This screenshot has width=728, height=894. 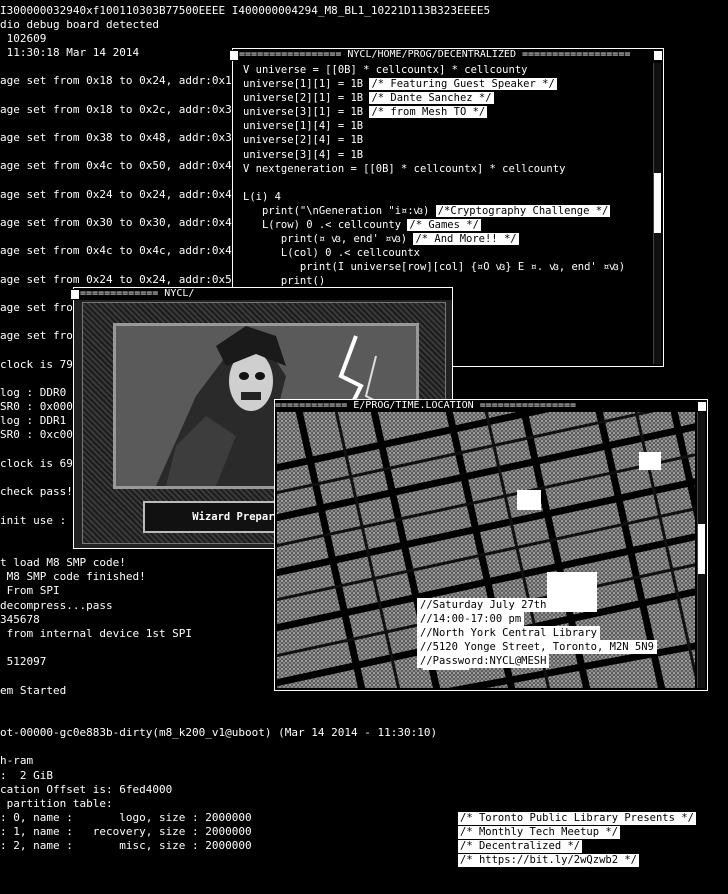 I want to click on boot-log-line: SR0 : 0xc000, so click(x=40, y=434).